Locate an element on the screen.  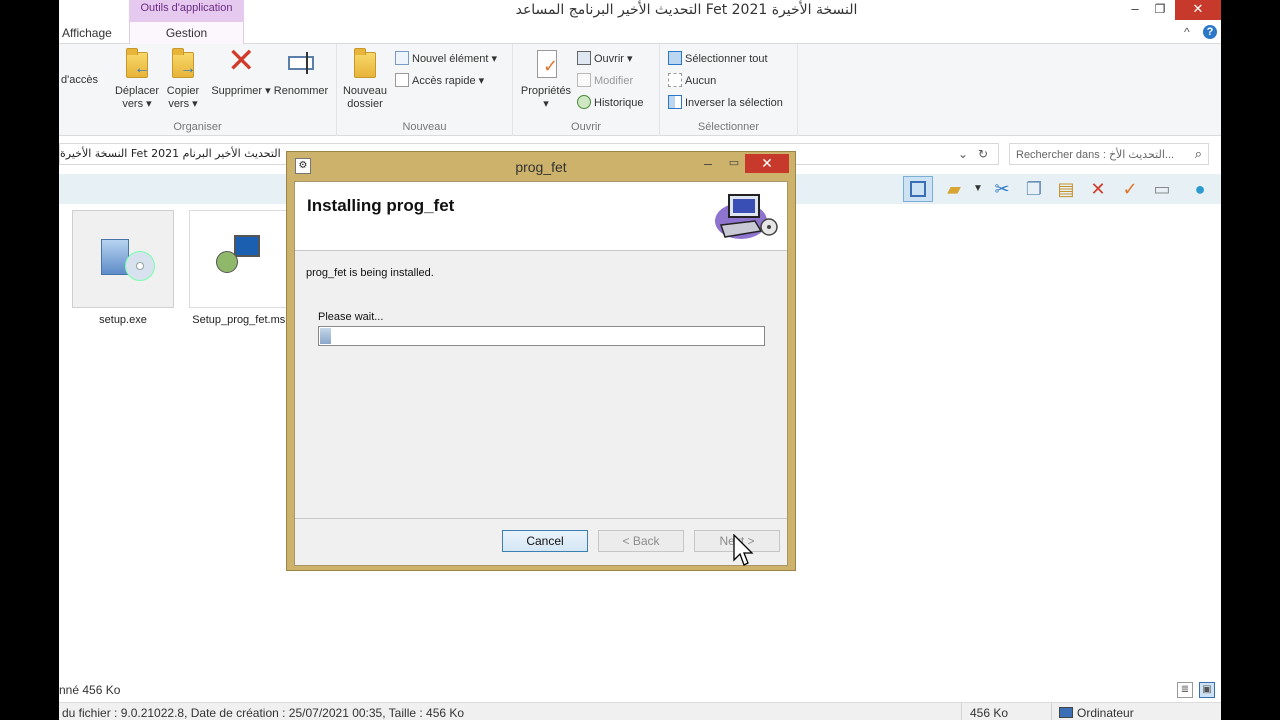
open-button: Ouvrir ▾ is located at coordinates (605, 60).